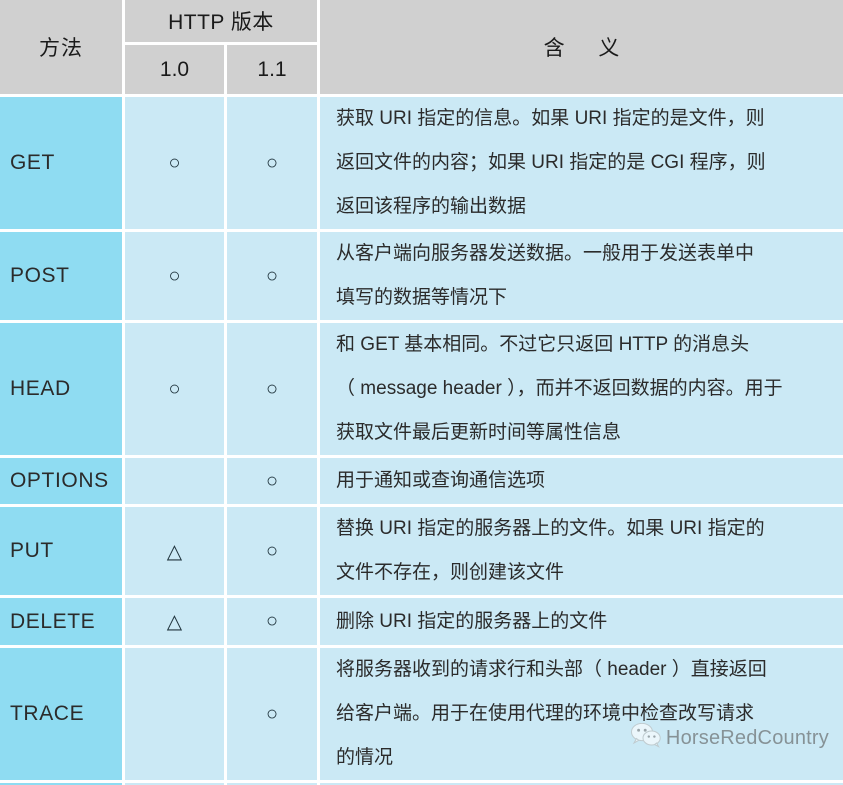 This screenshot has width=843, height=785. What do you see at coordinates (588, 48) in the screenshot?
I see `header-meaning-label: 含 义` at bounding box center [588, 48].